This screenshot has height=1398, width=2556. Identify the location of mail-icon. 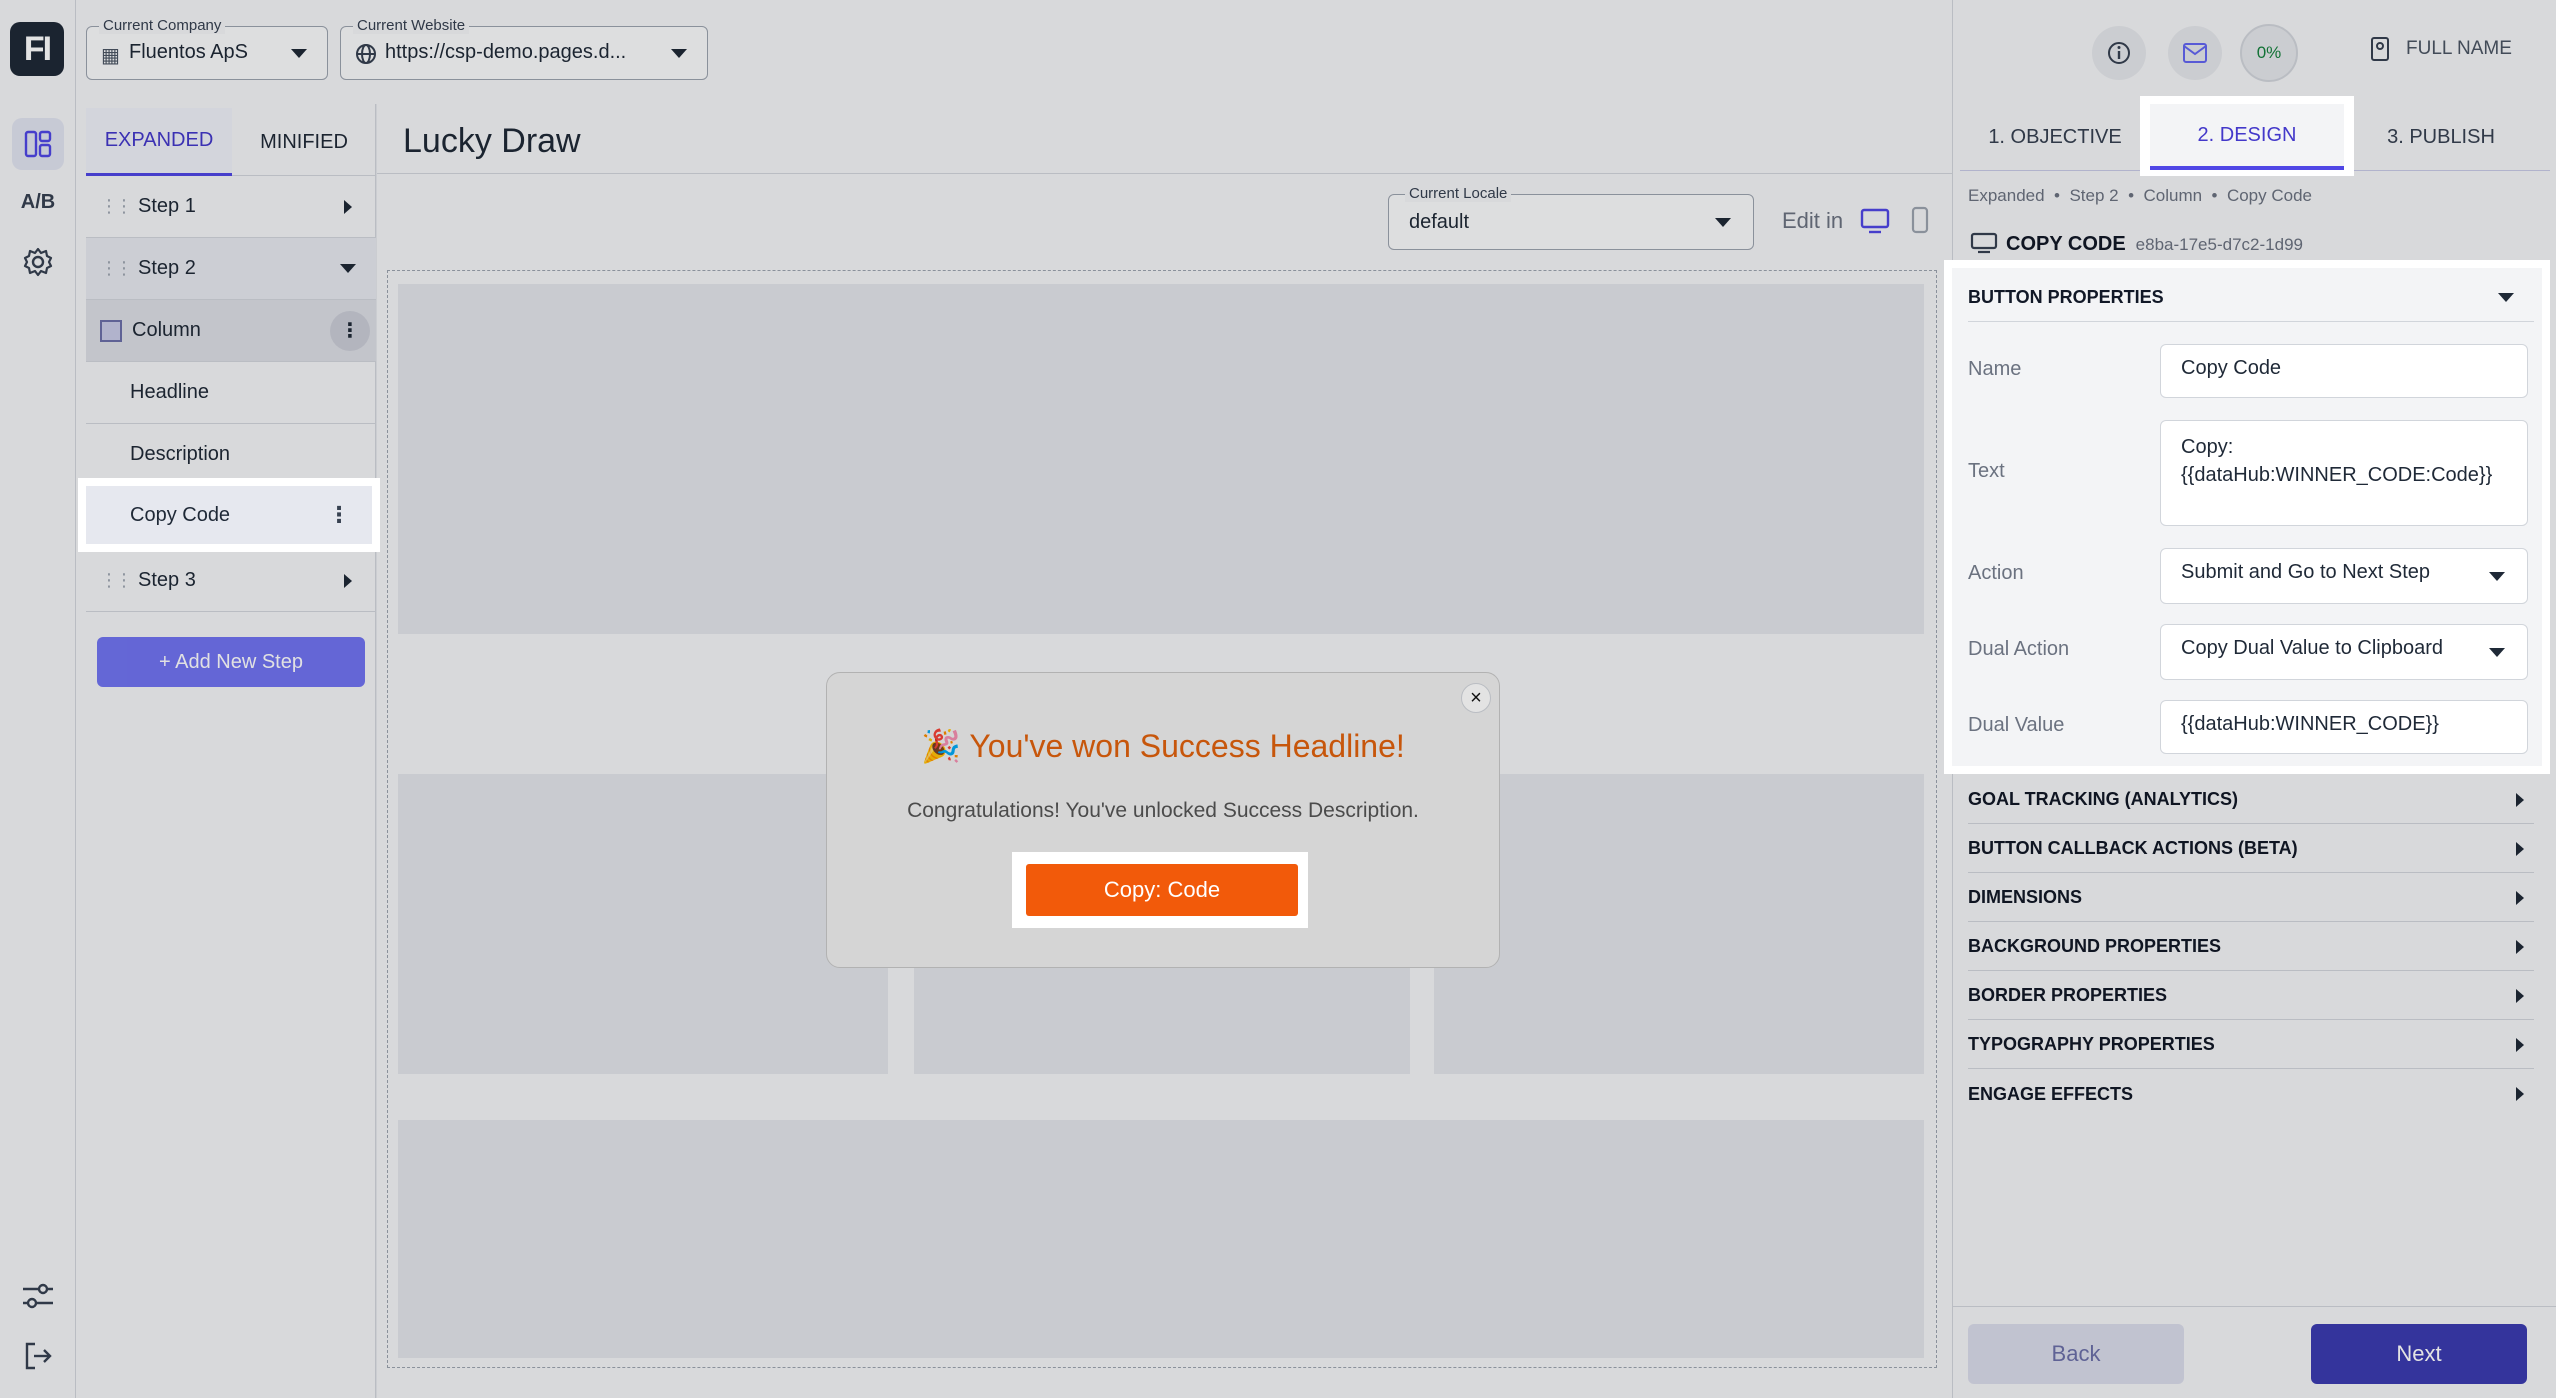
(2195, 53).